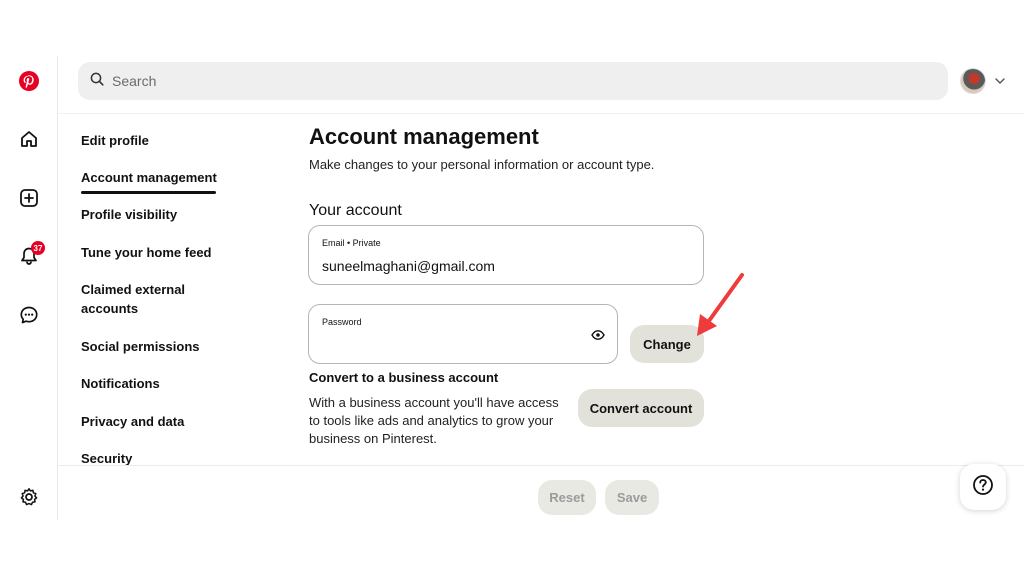  What do you see at coordinates (1000, 83) in the screenshot?
I see `chevron-down-icon` at bounding box center [1000, 83].